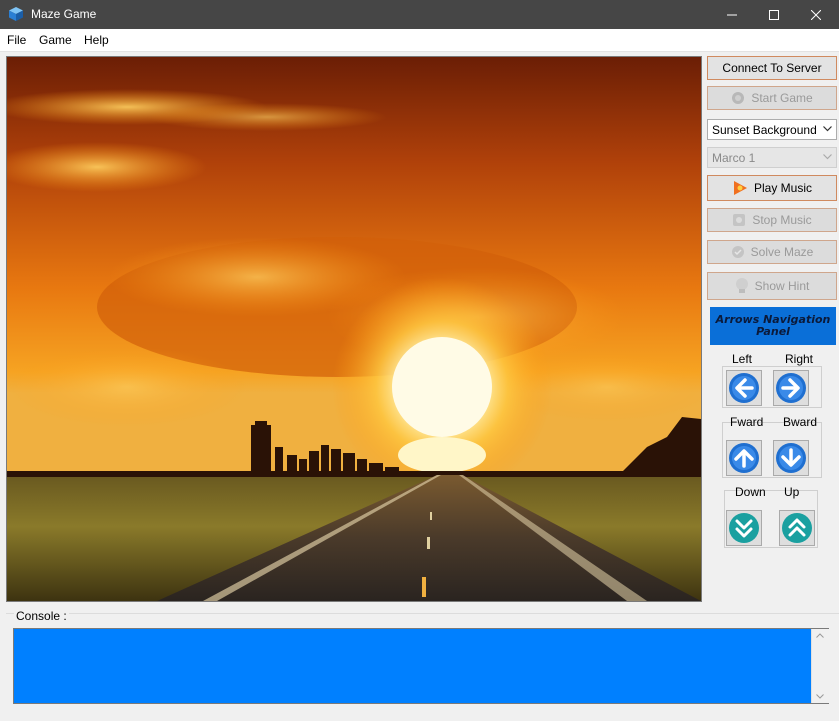 The width and height of the screenshot is (839, 721). I want to click on console-scrollbar, so click(820, 666).